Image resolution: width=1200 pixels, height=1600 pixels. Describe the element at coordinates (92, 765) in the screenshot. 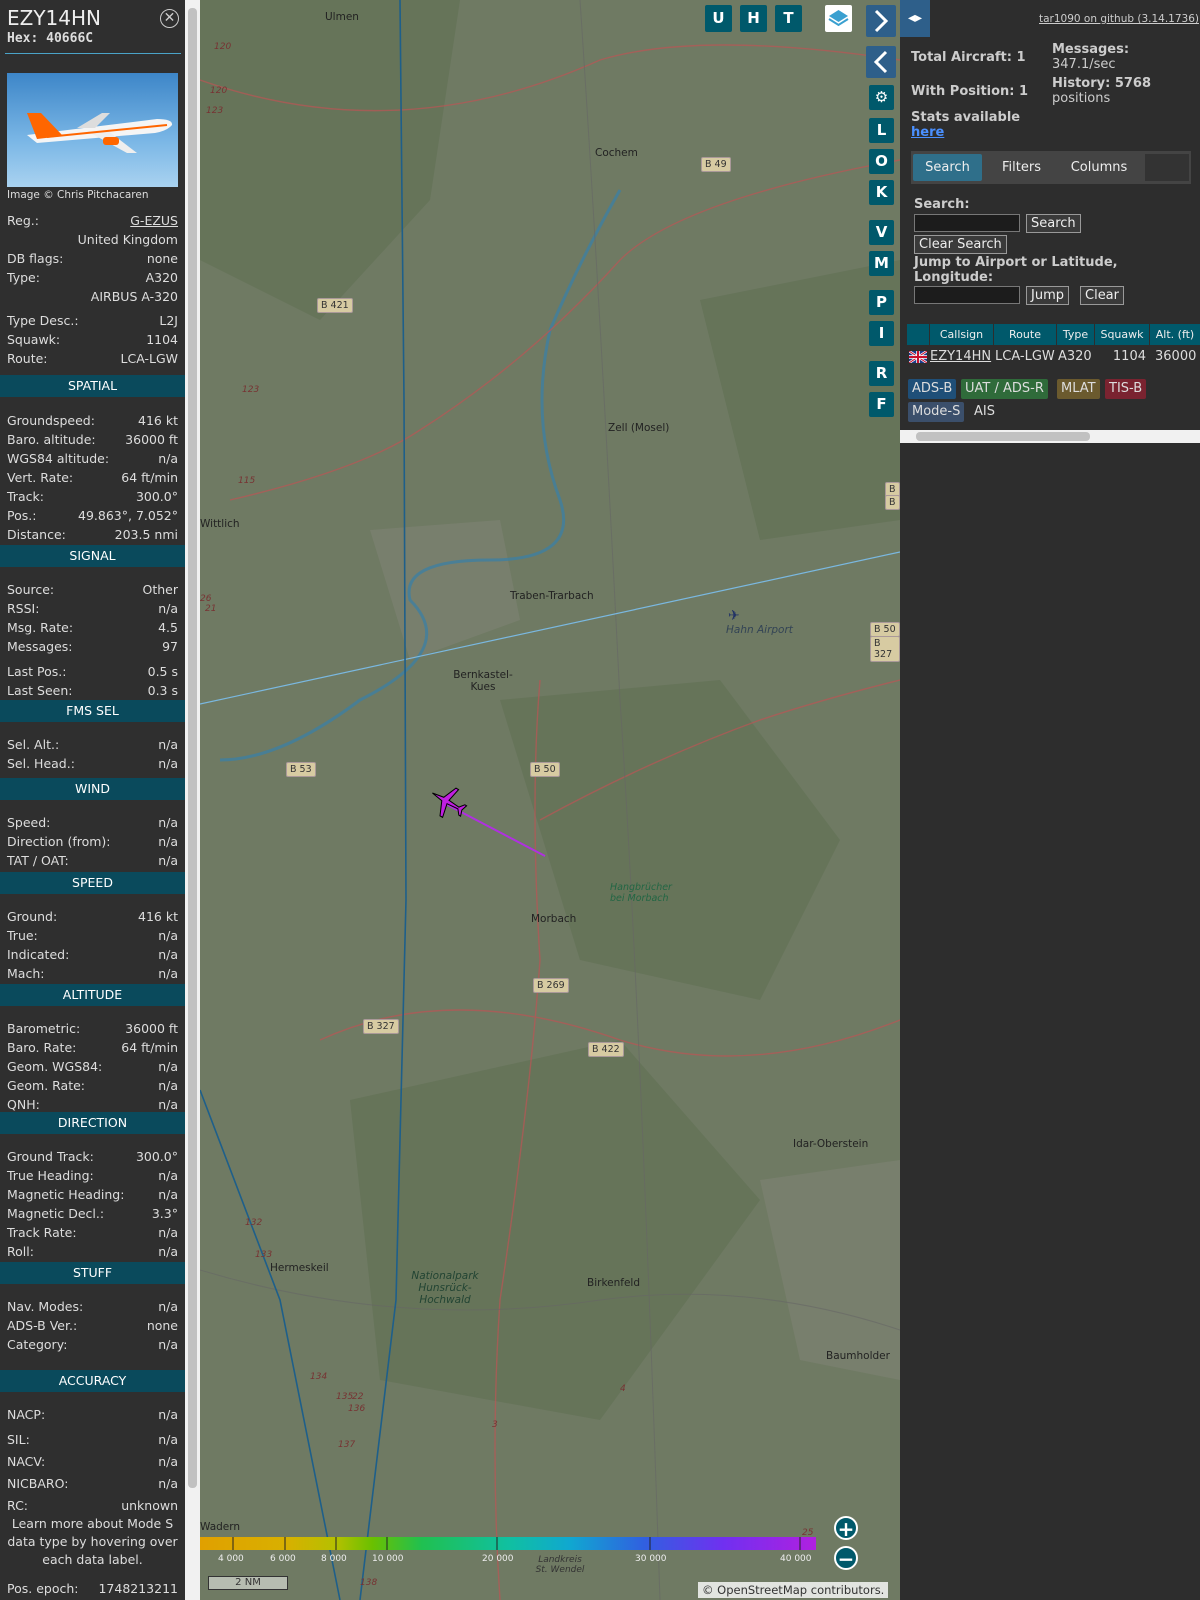

I see `info-row: Sel. Head.: n/a` at that location.